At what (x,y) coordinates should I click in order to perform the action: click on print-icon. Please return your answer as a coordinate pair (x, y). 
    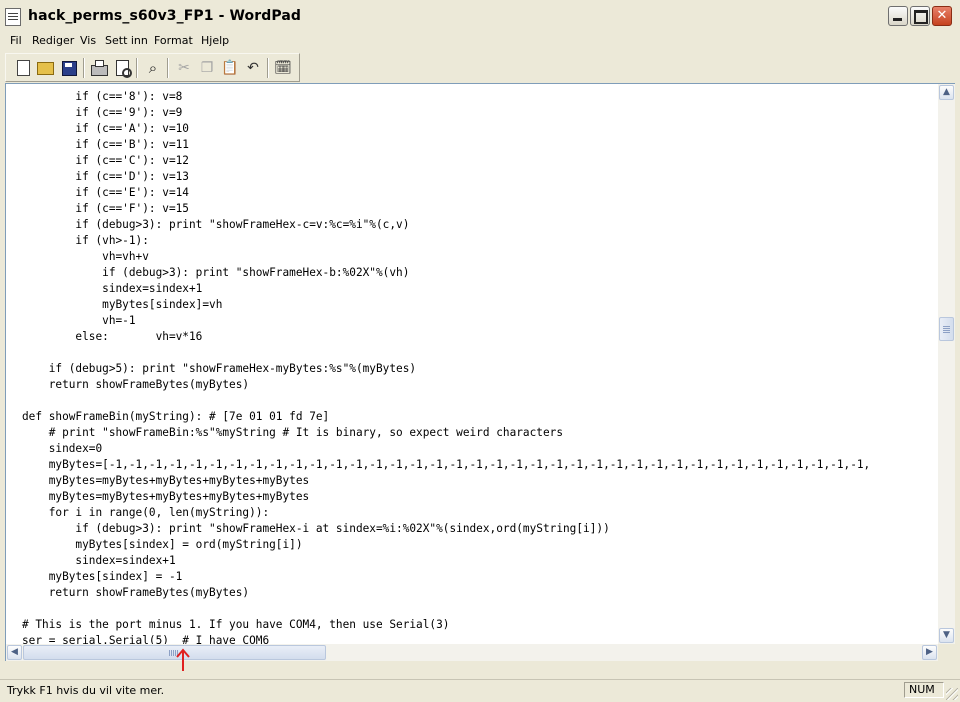
    Looking at the image, I should click on (99, 67).